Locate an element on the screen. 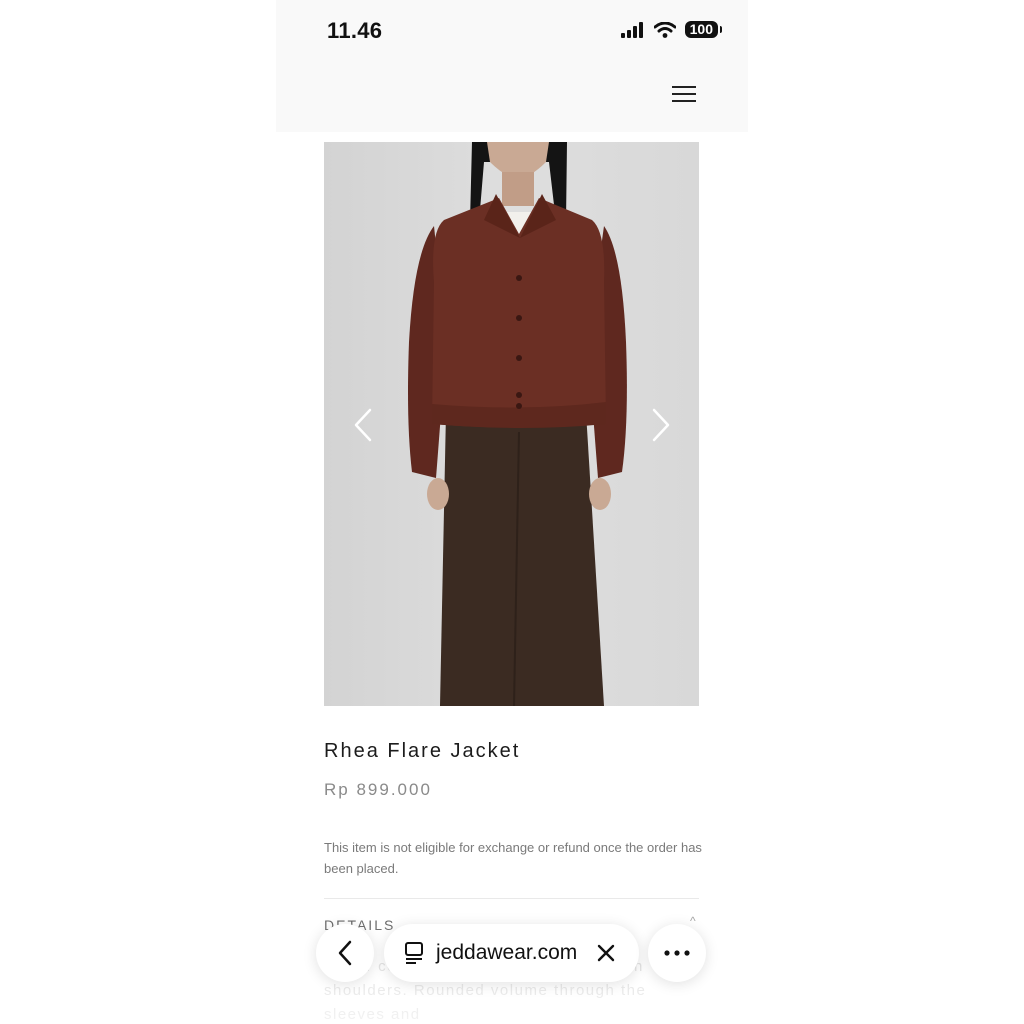 Image resolution: width=1024 pixels, height=1024 pixels. status-icons: 100 is located at coordinates (671, 29).